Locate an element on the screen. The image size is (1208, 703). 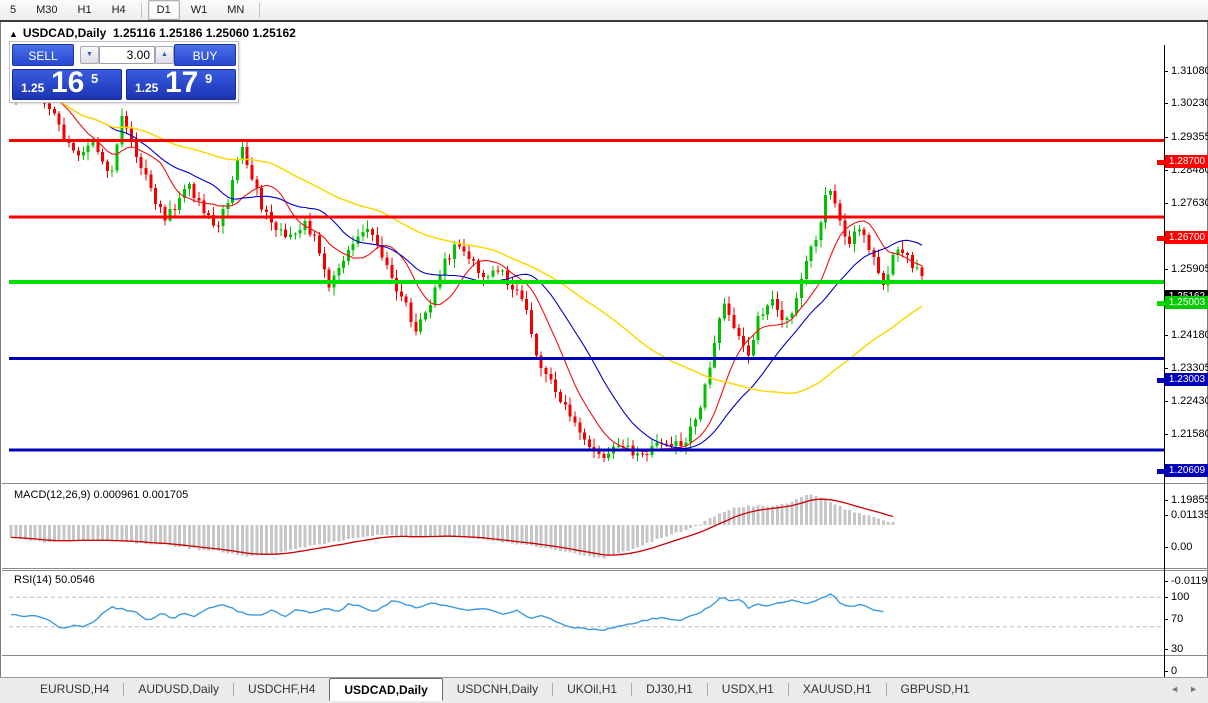
tab-scroll-left-icon: ◄ is located at coordinates (1174, 689).